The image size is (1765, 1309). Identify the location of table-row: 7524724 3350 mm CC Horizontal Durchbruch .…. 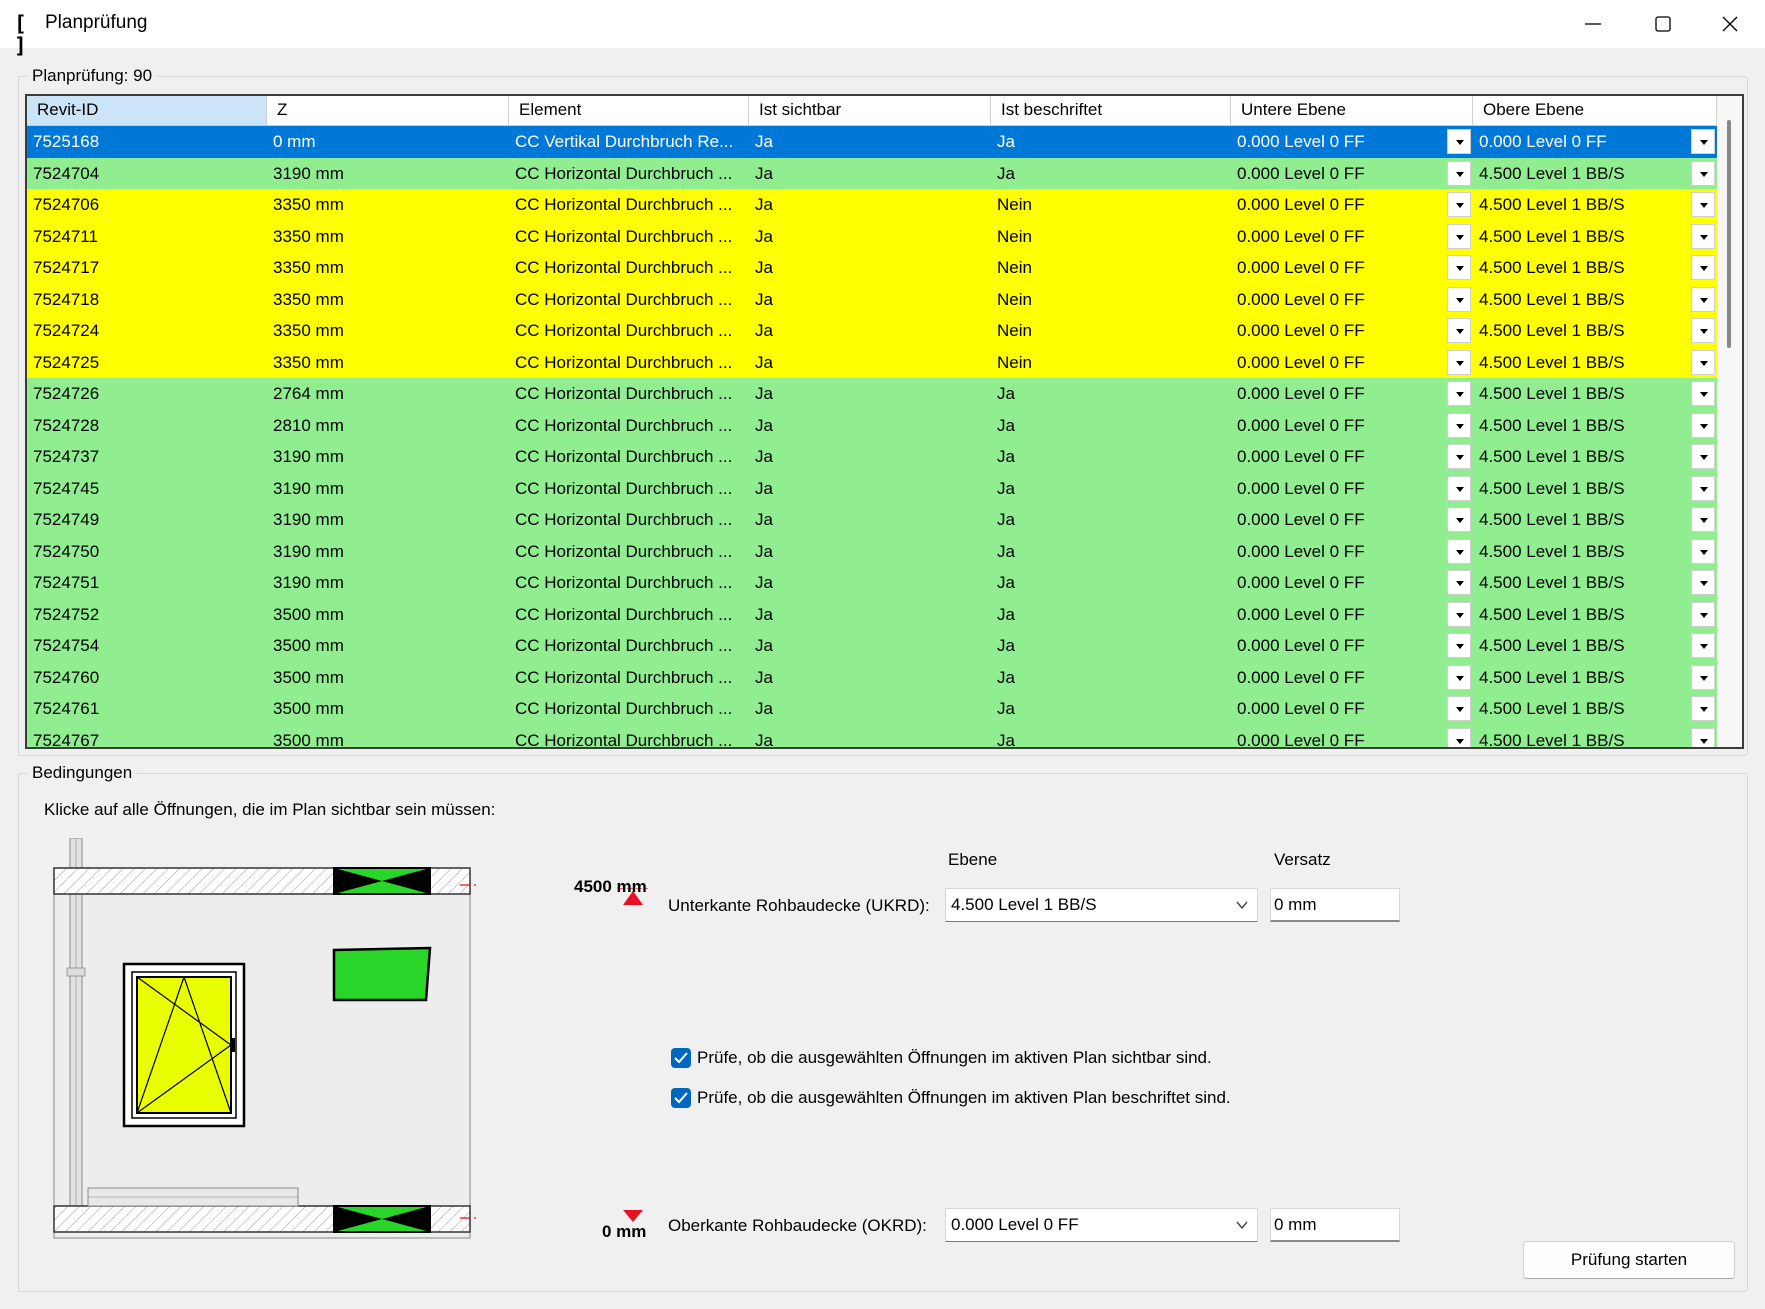
(872, 331).